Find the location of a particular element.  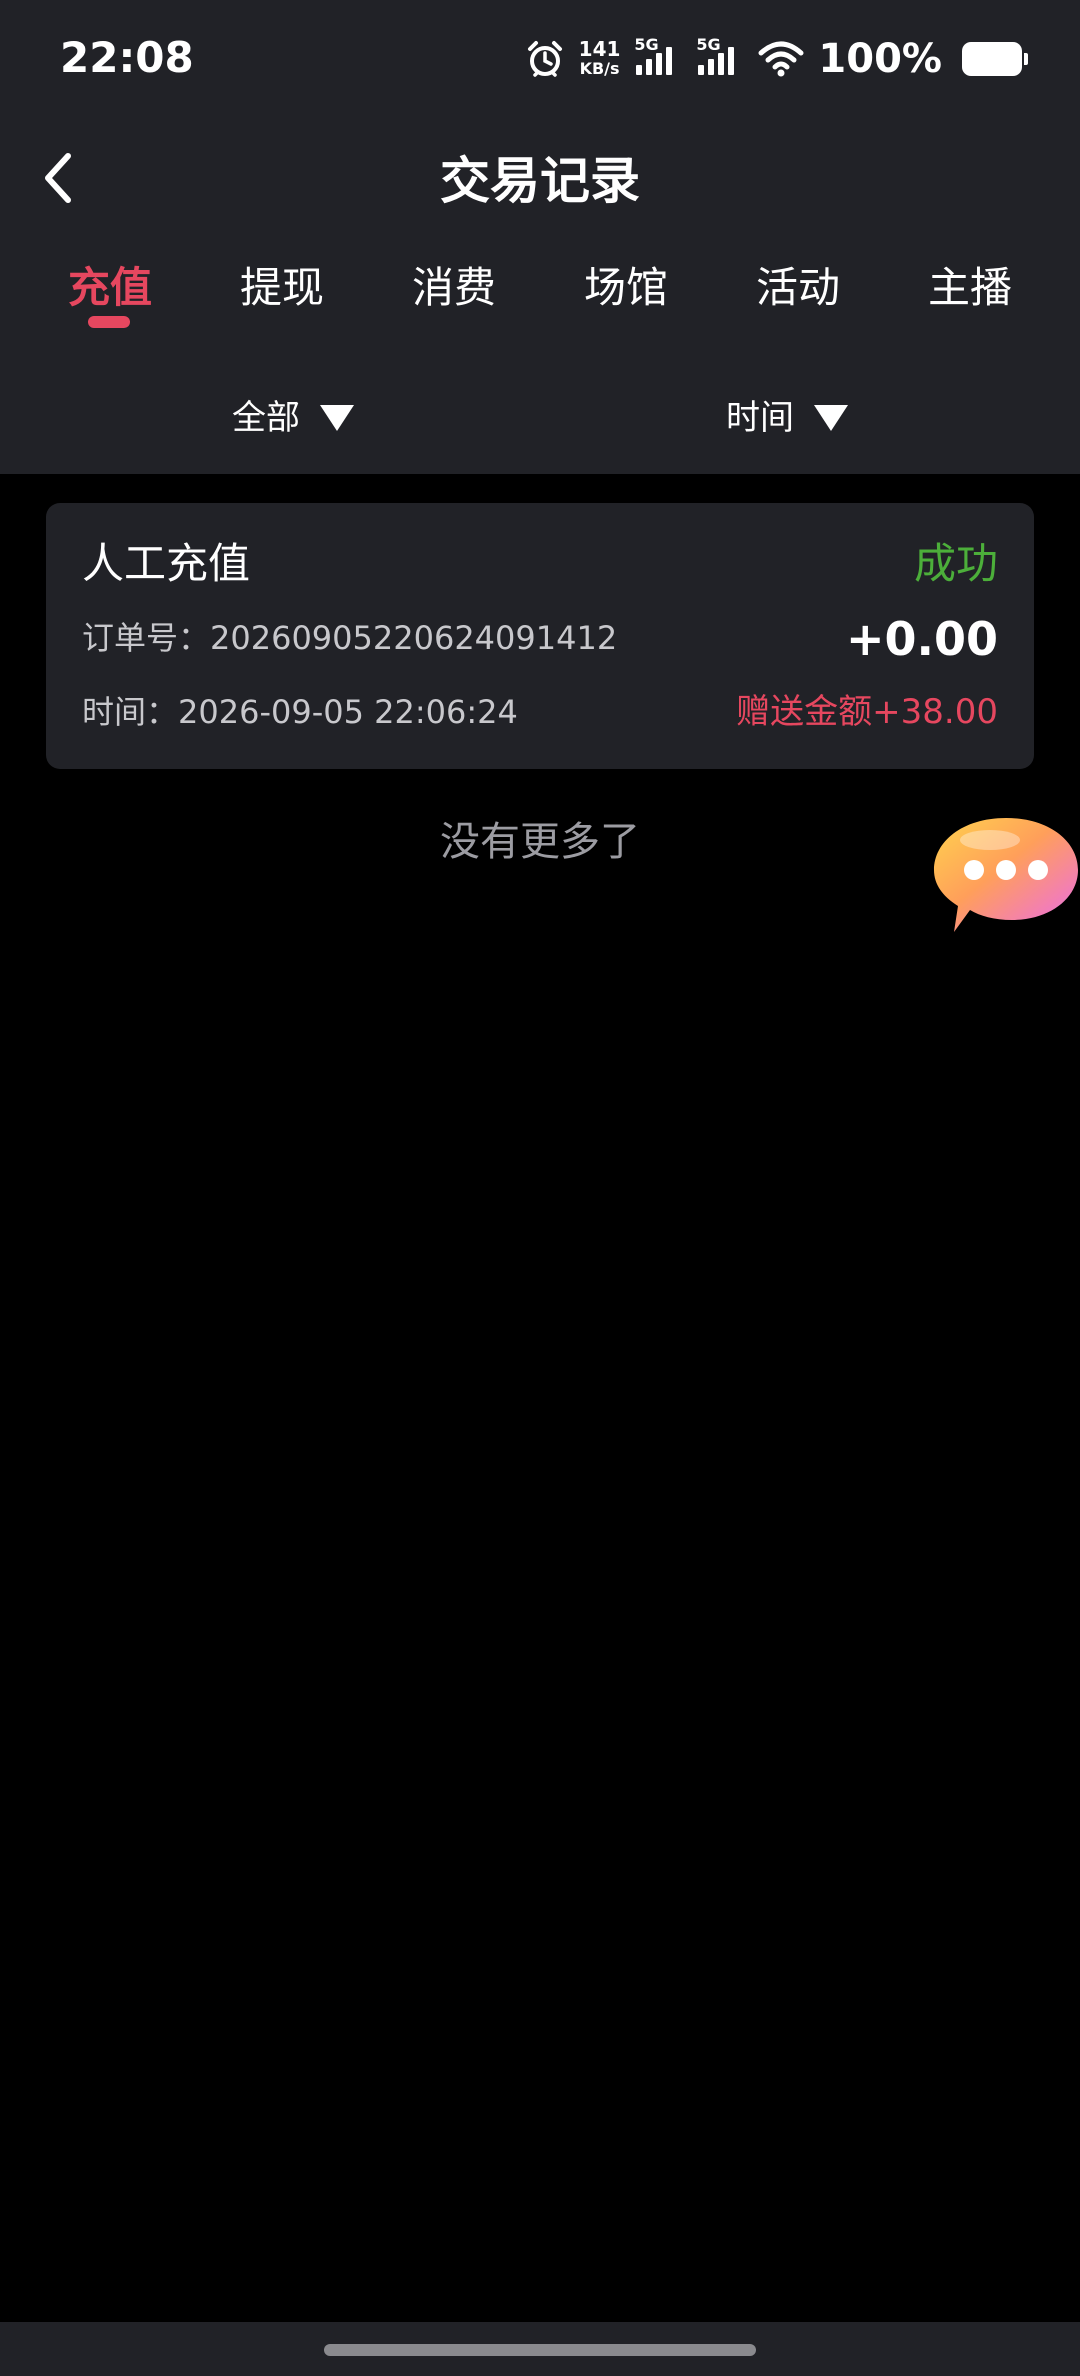

status-icons: 141 KB/s 5G 5G 100% is located at coordinates (776, 59).